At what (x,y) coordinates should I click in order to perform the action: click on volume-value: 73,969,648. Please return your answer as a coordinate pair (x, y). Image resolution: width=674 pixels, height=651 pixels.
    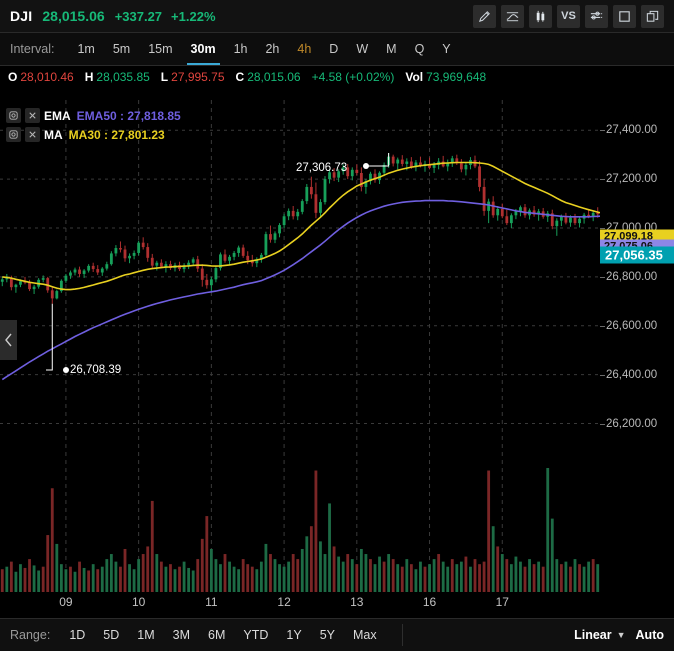
    Looking at the image, I should click on (456, 76).